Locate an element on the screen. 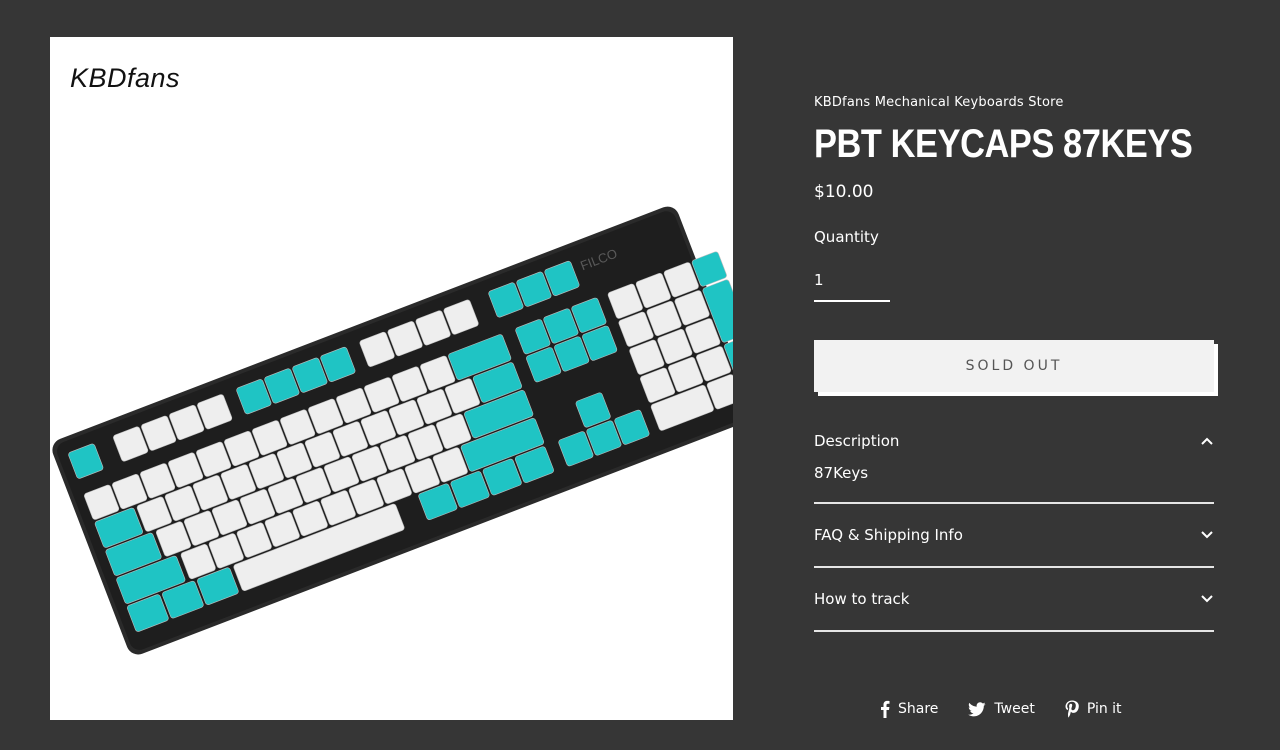 The image size is (1280, 750). accordion-faq-shipping: FAQ & Shipping Info is located at coordinates (1014, 536).